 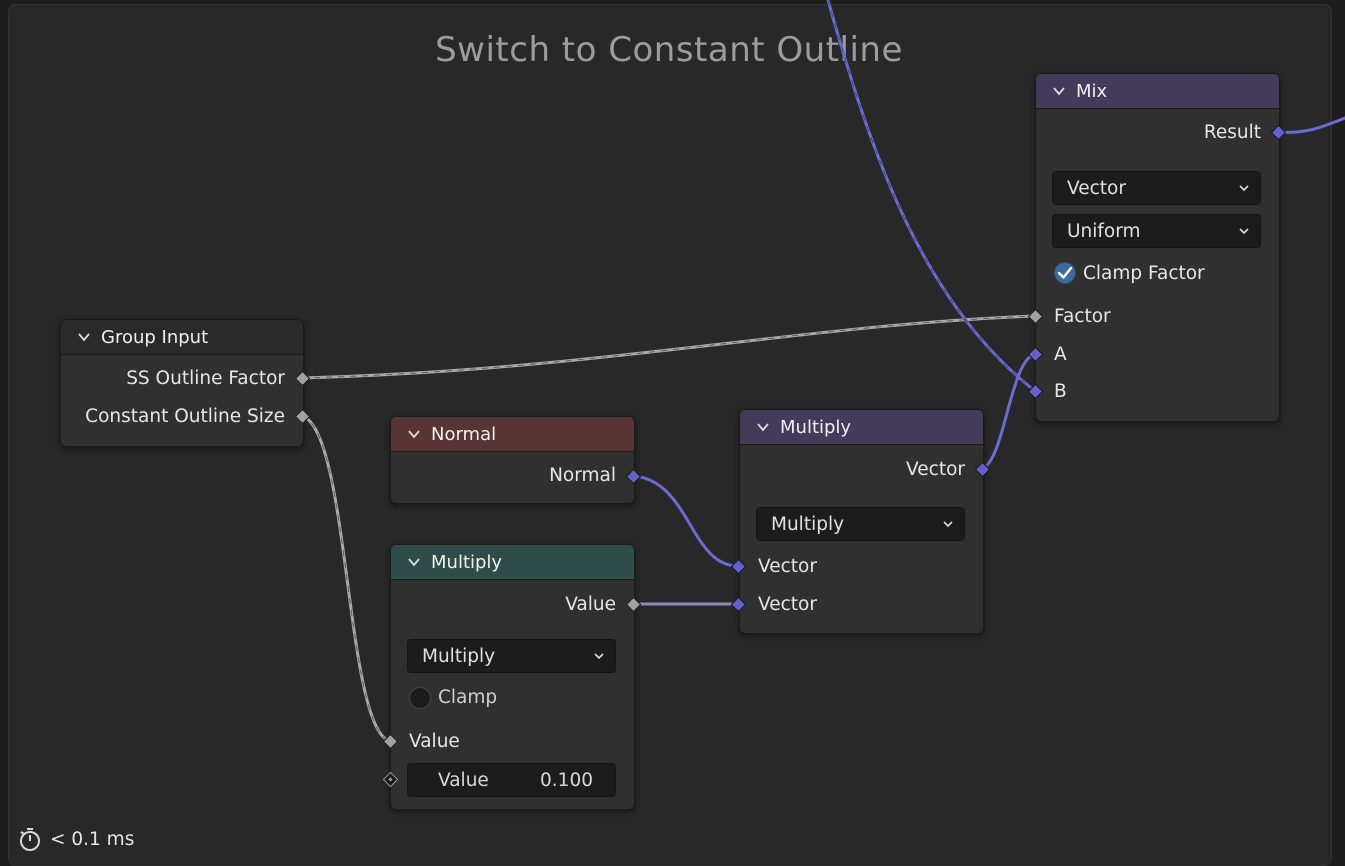 I want to click on output-label: Result, so click(x=1232, y=132).